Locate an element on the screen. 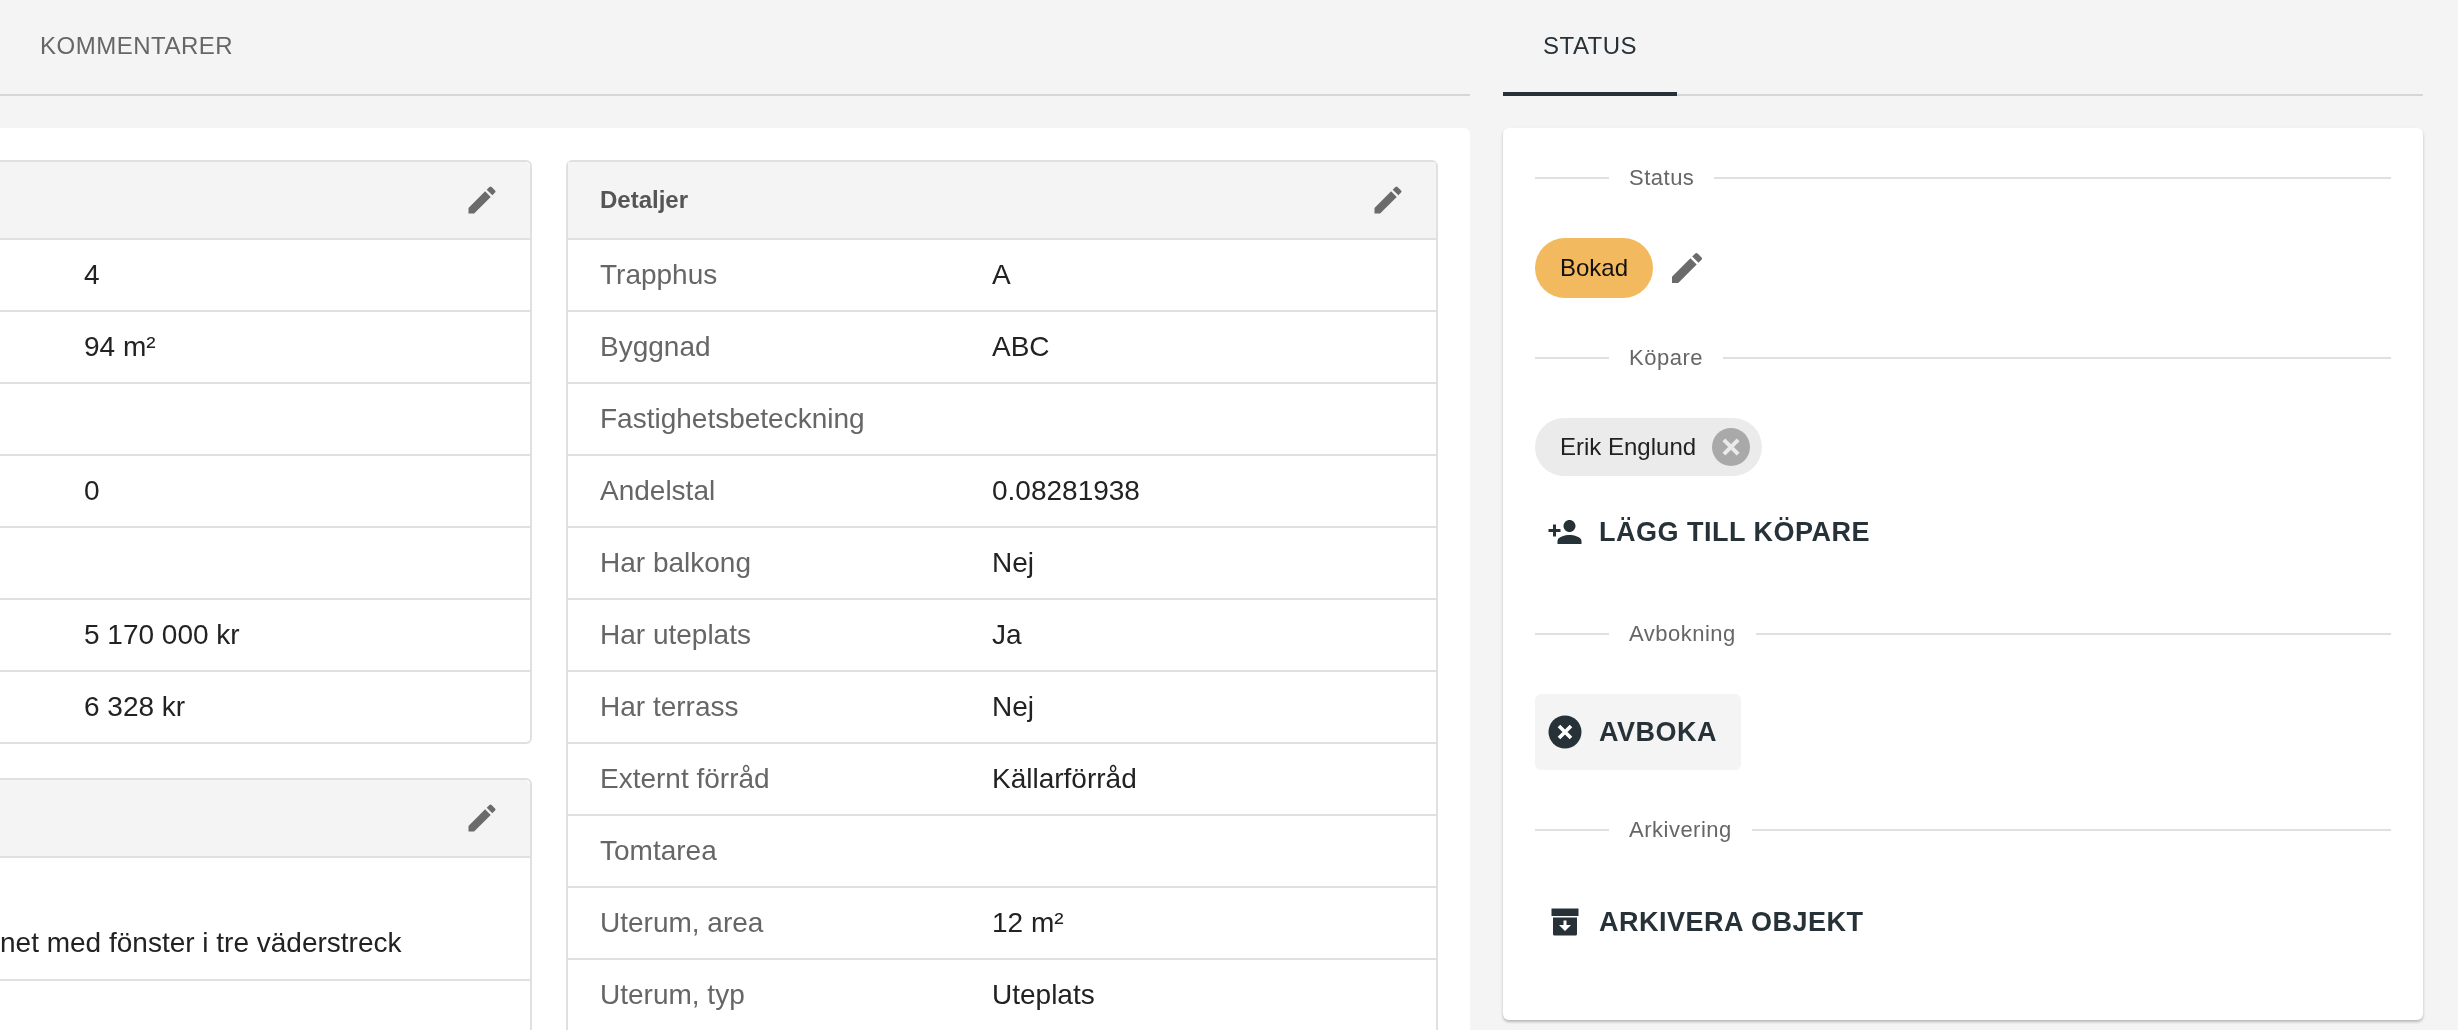 The height and width of the screenshot is (1030, 2458). field-label: Tomtarea is located at coordinates (659, 851).